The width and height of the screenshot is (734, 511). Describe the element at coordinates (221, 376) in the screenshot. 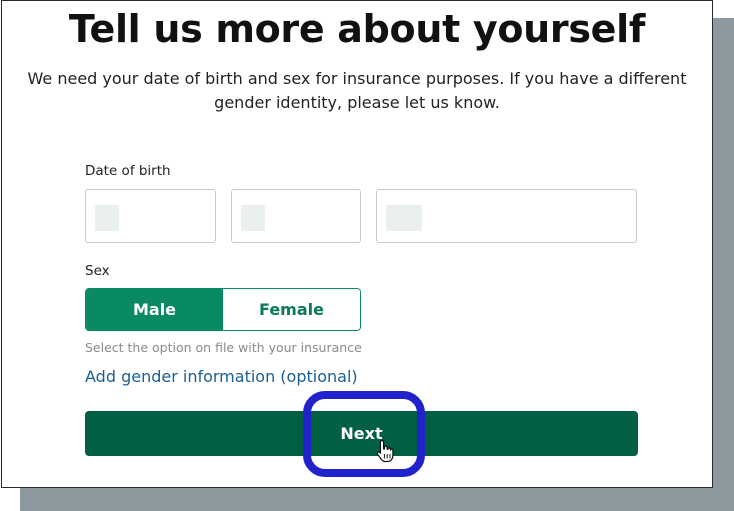

I see `add-gender-link: Add gender information (optional)` at that location.